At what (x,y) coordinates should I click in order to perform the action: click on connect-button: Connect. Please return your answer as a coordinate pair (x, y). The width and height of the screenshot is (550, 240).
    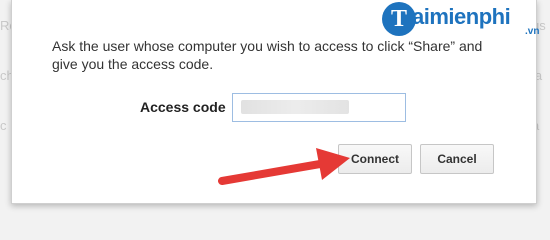
    Looking at the image, I should click on (375, 159).